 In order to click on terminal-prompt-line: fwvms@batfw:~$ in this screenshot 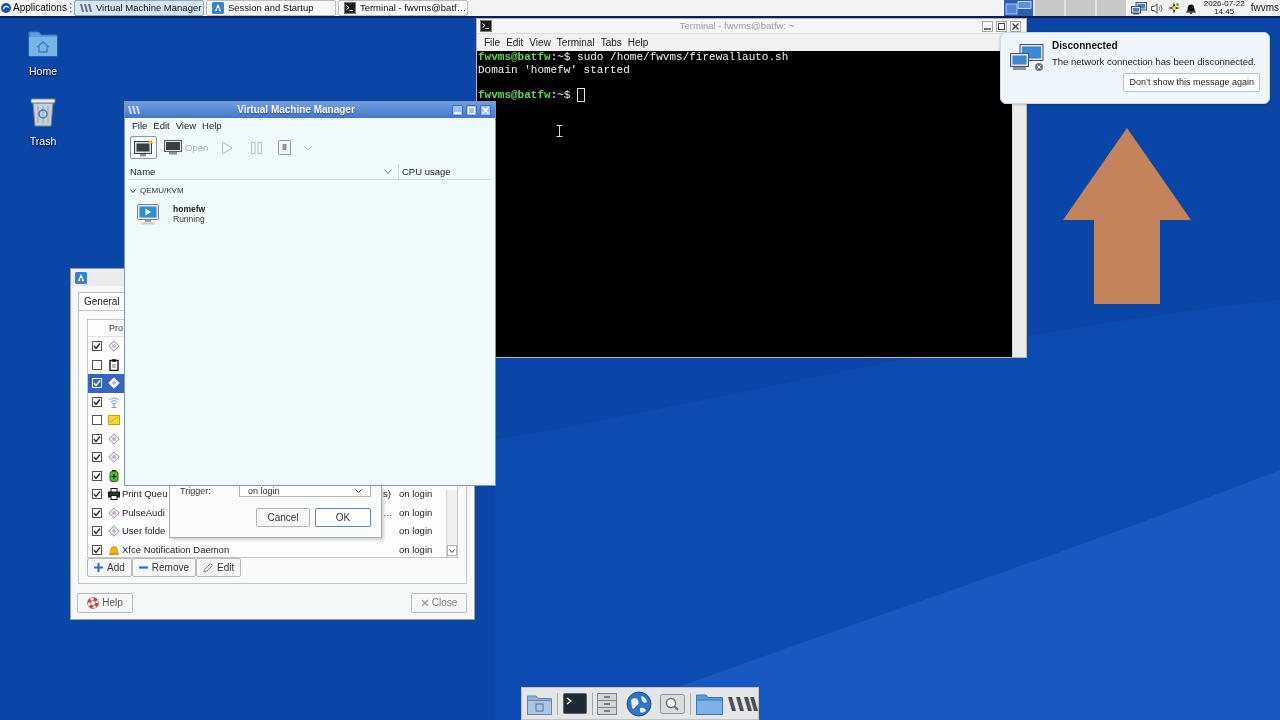, I will do `click(524, 94)`.